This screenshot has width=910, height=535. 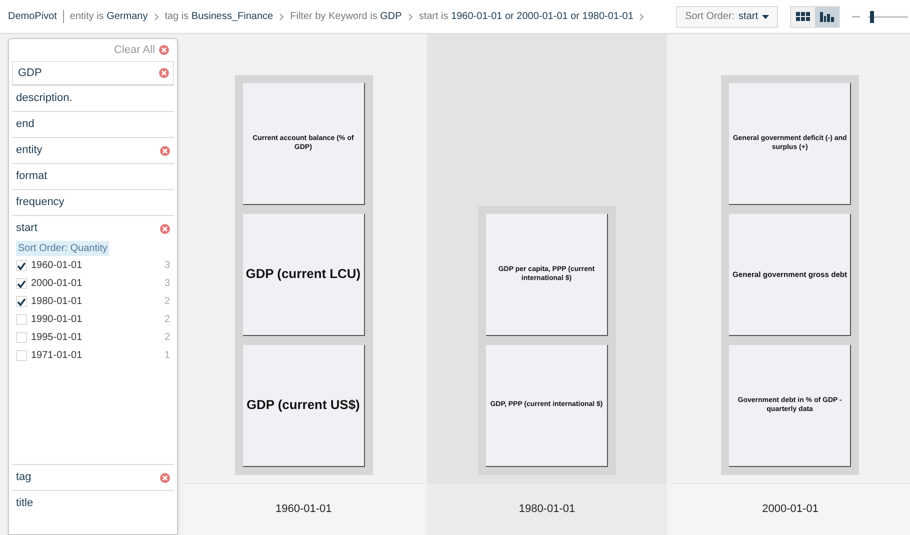 I want to click on facet-header: start, so click(x=93, y=228).